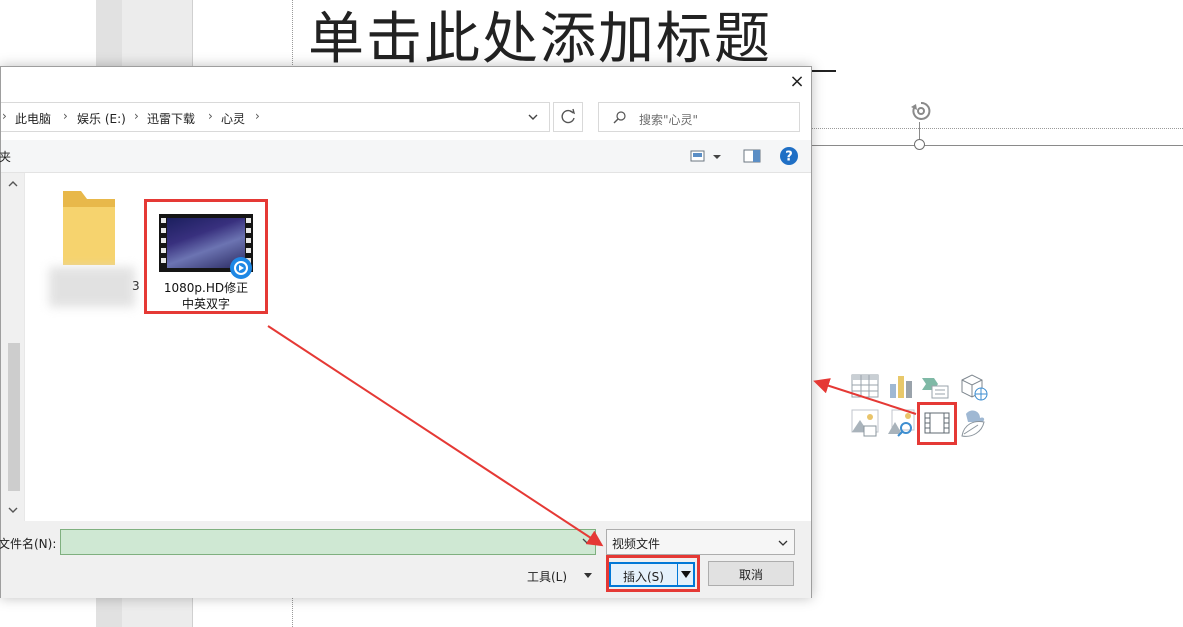 The width and height of the screenshot is (1183, 627). I want to click on cancel-label: 取消, so click(750, 575).